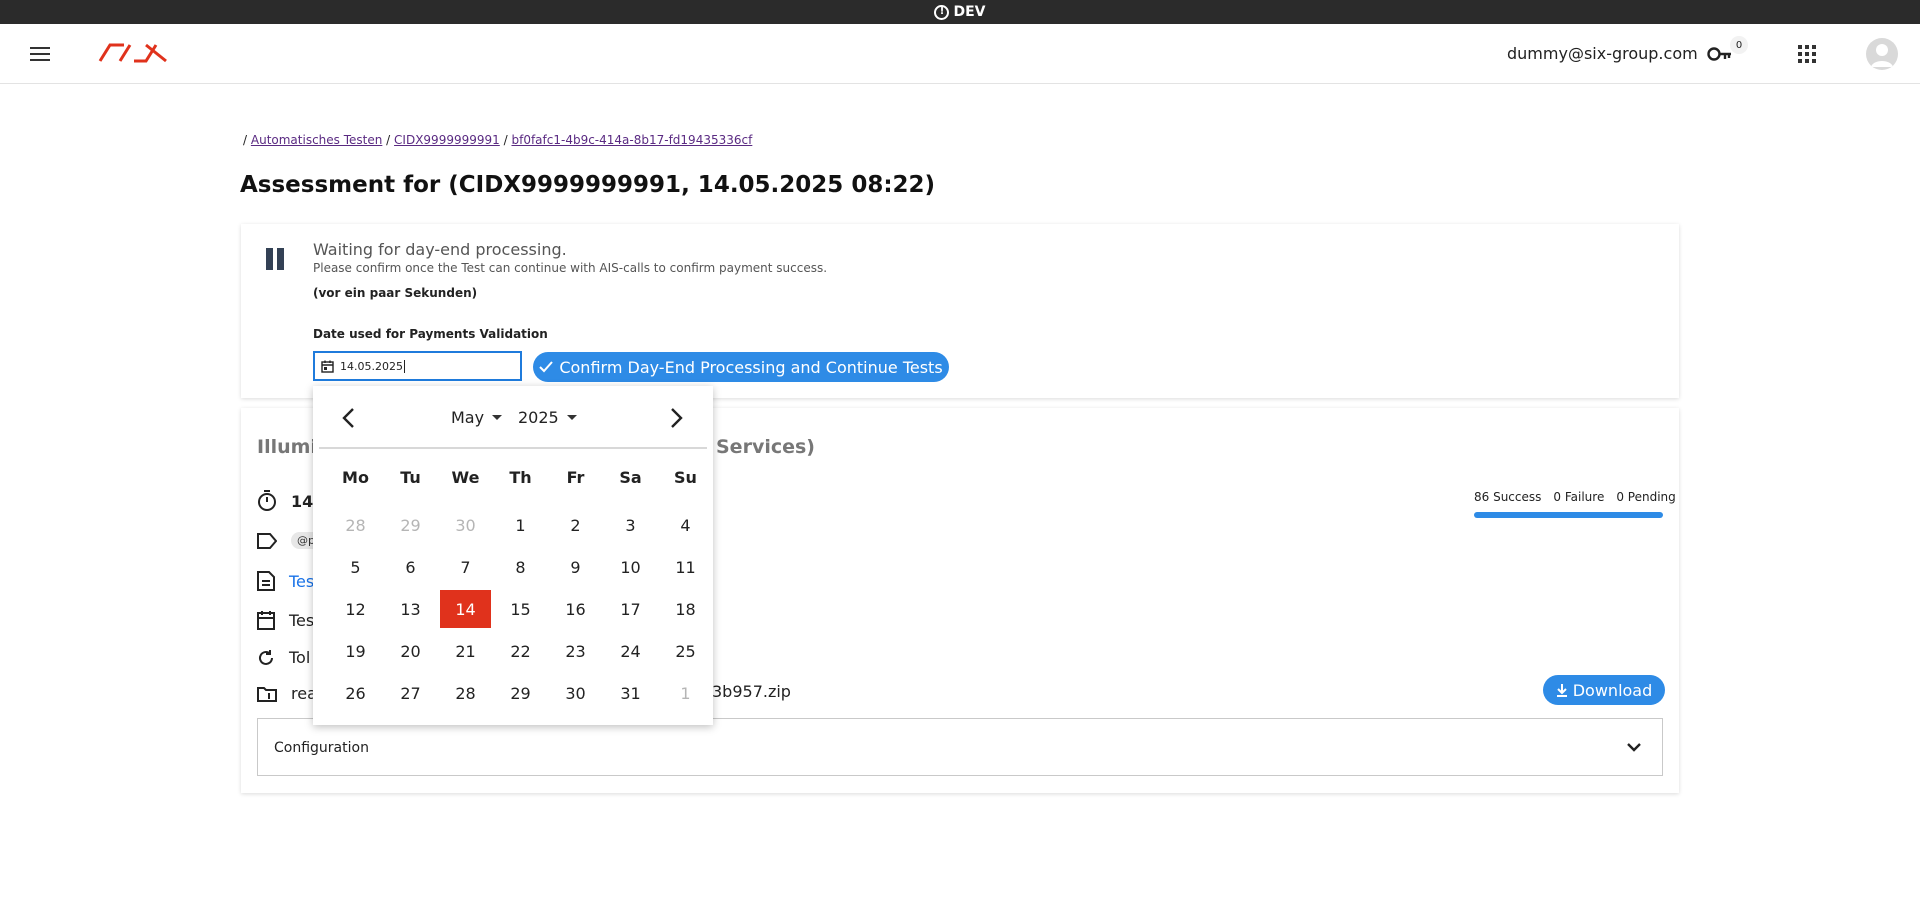 This screenshot has height=919, width=1920. I want to click on calendar-day: 15, so click(520, 609).